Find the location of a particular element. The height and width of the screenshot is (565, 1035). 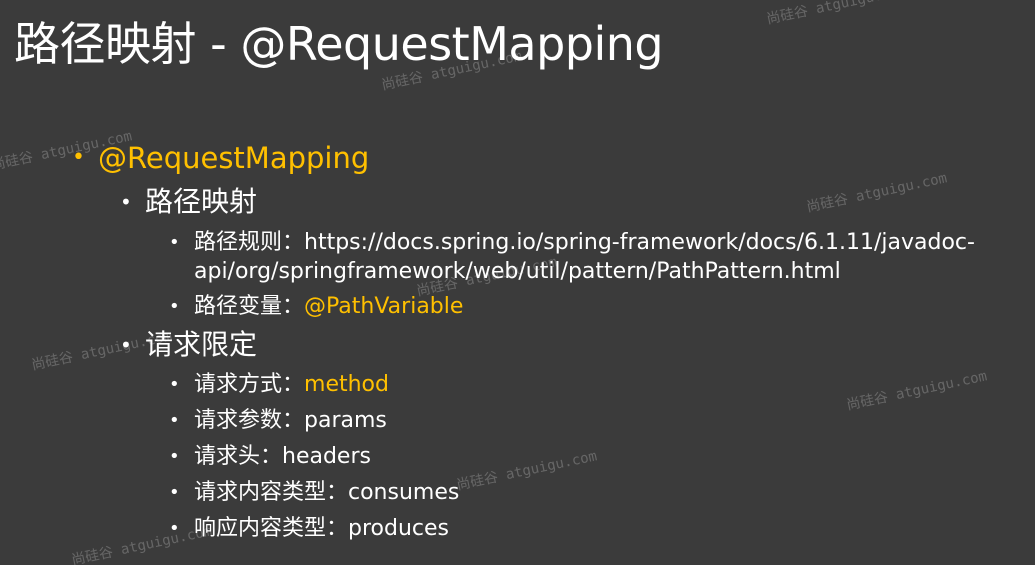

bullet-request-constraints: • 请求限定 is located at coordinates (188, 345).